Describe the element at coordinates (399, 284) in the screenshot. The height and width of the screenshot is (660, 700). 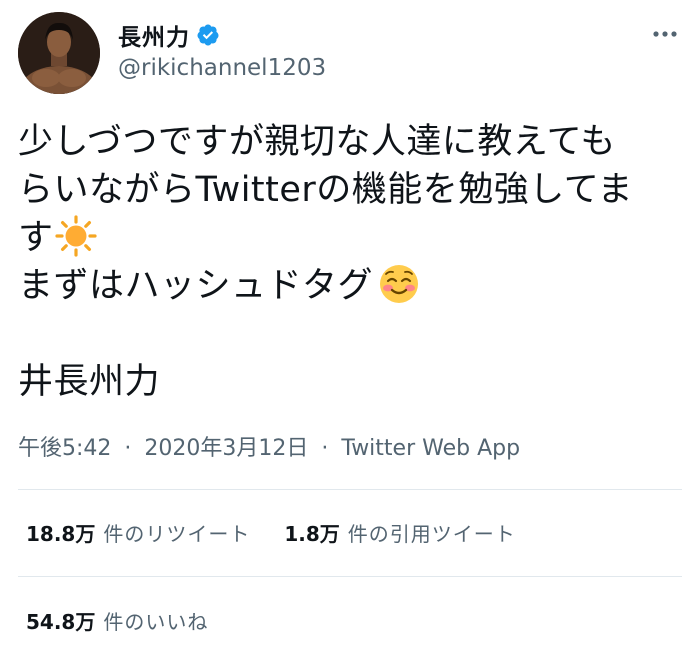
I see `smiling-face-emoji-icon` at that location.